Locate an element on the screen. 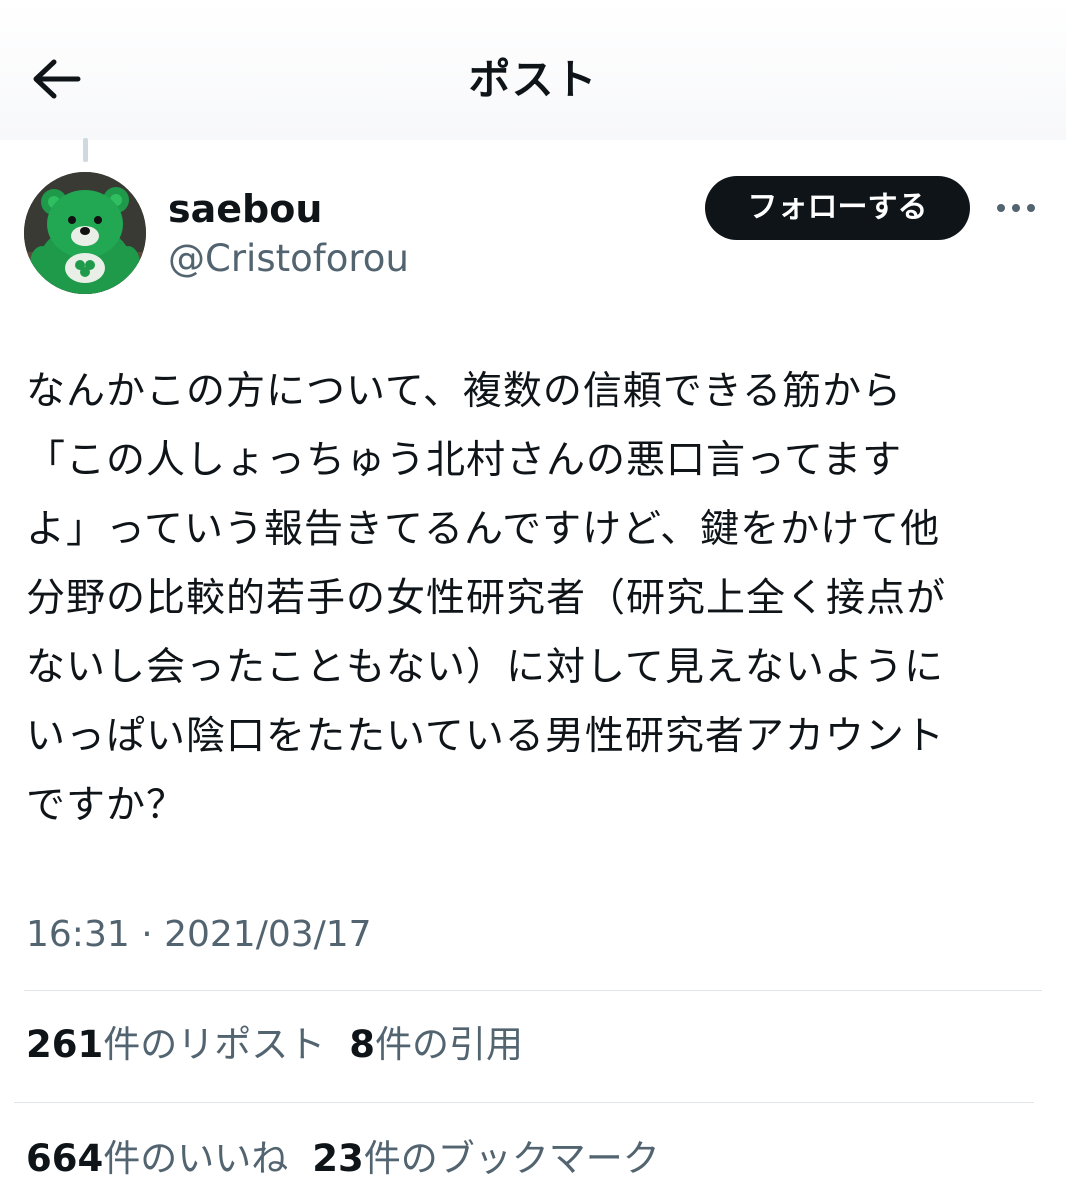 The height and width of the screenshot is (1200, 1066). avatar is located at coordinates (85, 233).